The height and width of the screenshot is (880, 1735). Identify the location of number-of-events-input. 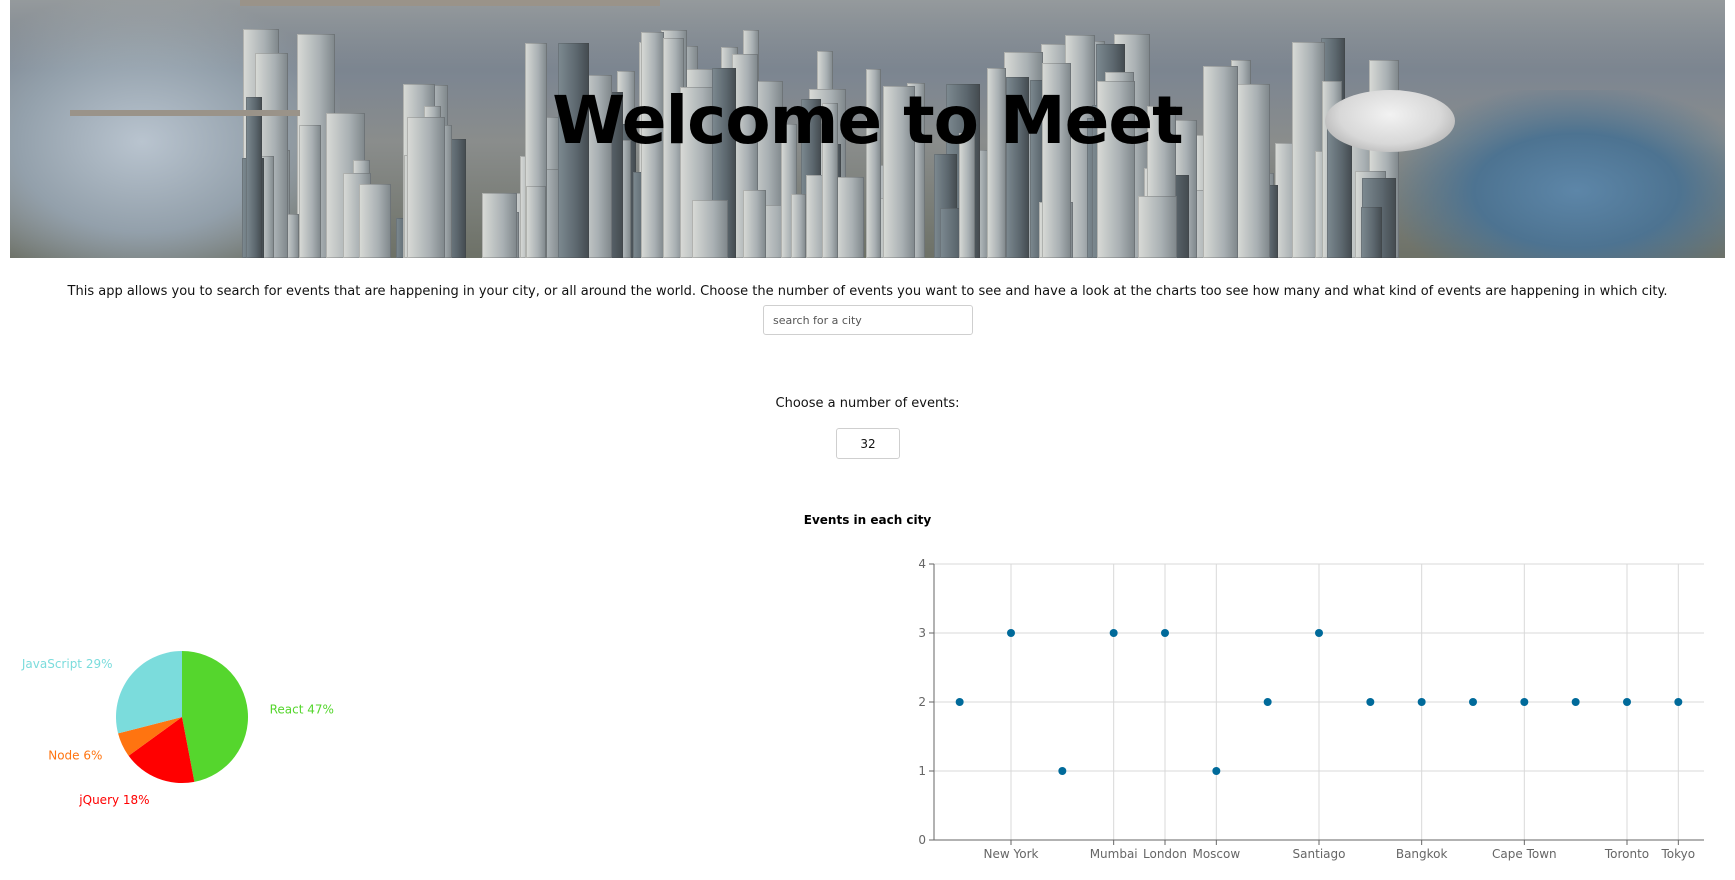
(868, 443).